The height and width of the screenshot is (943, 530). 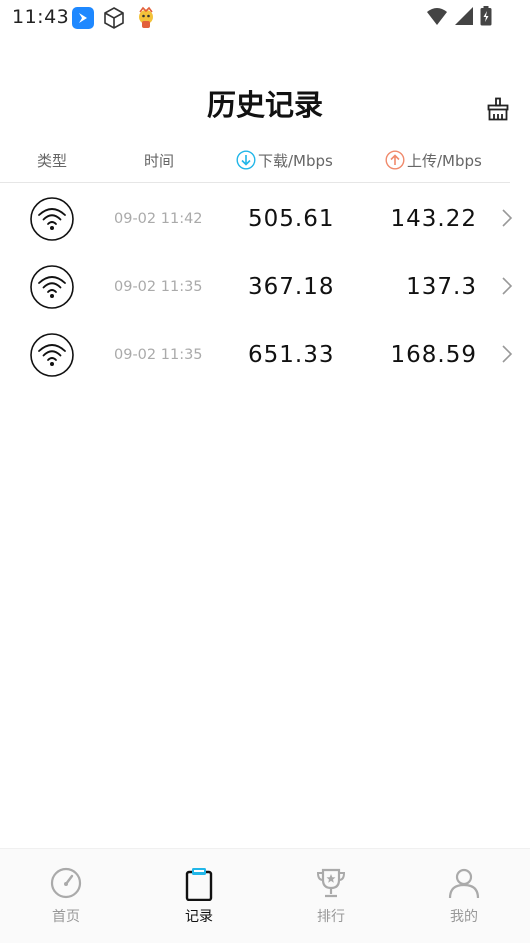 I want to click on record-row: 09-02 11:42 505.61 143.22, so click(x=265, y=219).